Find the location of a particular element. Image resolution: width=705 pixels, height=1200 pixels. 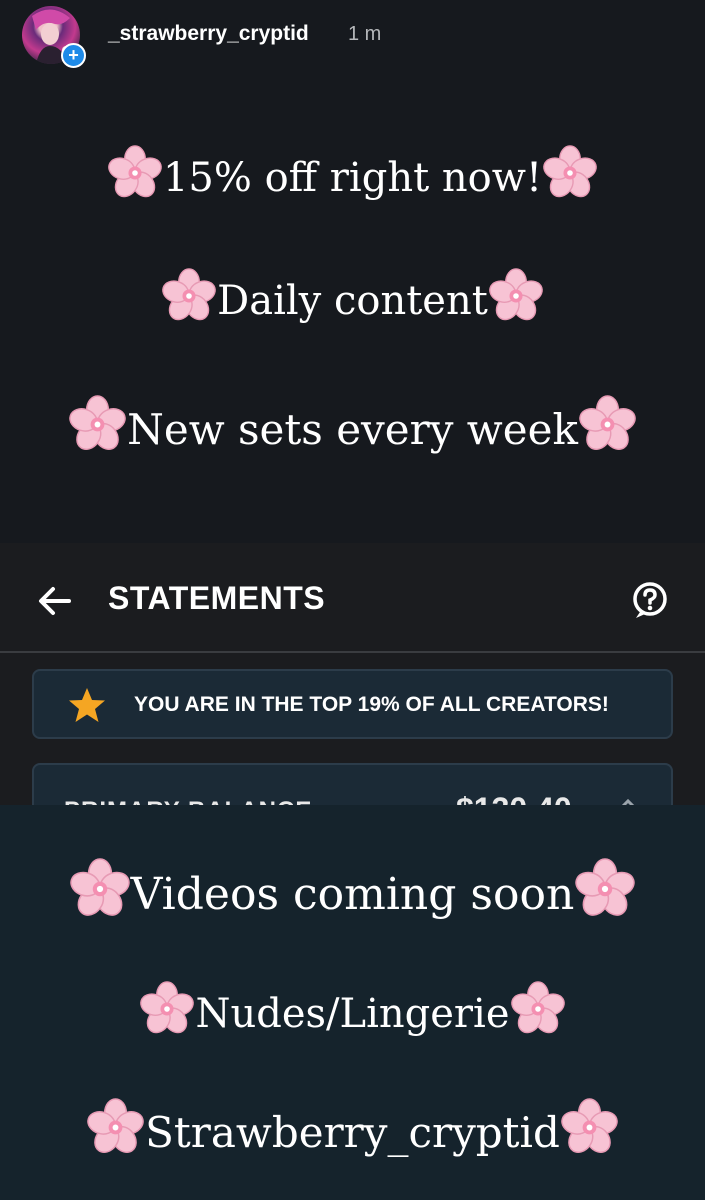

story-header: + _strawberry_cryptid 1 m is located at coordinates (352, 40).